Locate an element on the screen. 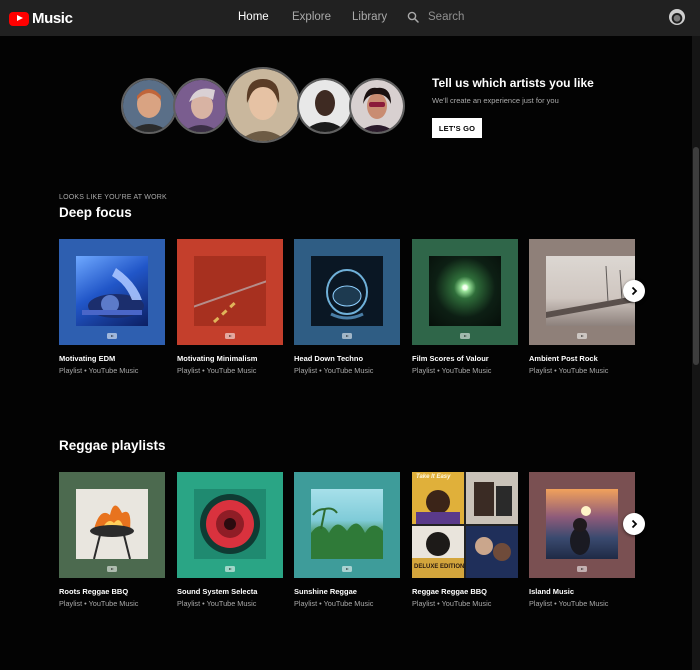 The image size is (700, 670). search-icon is located at coordinates (413, 17).